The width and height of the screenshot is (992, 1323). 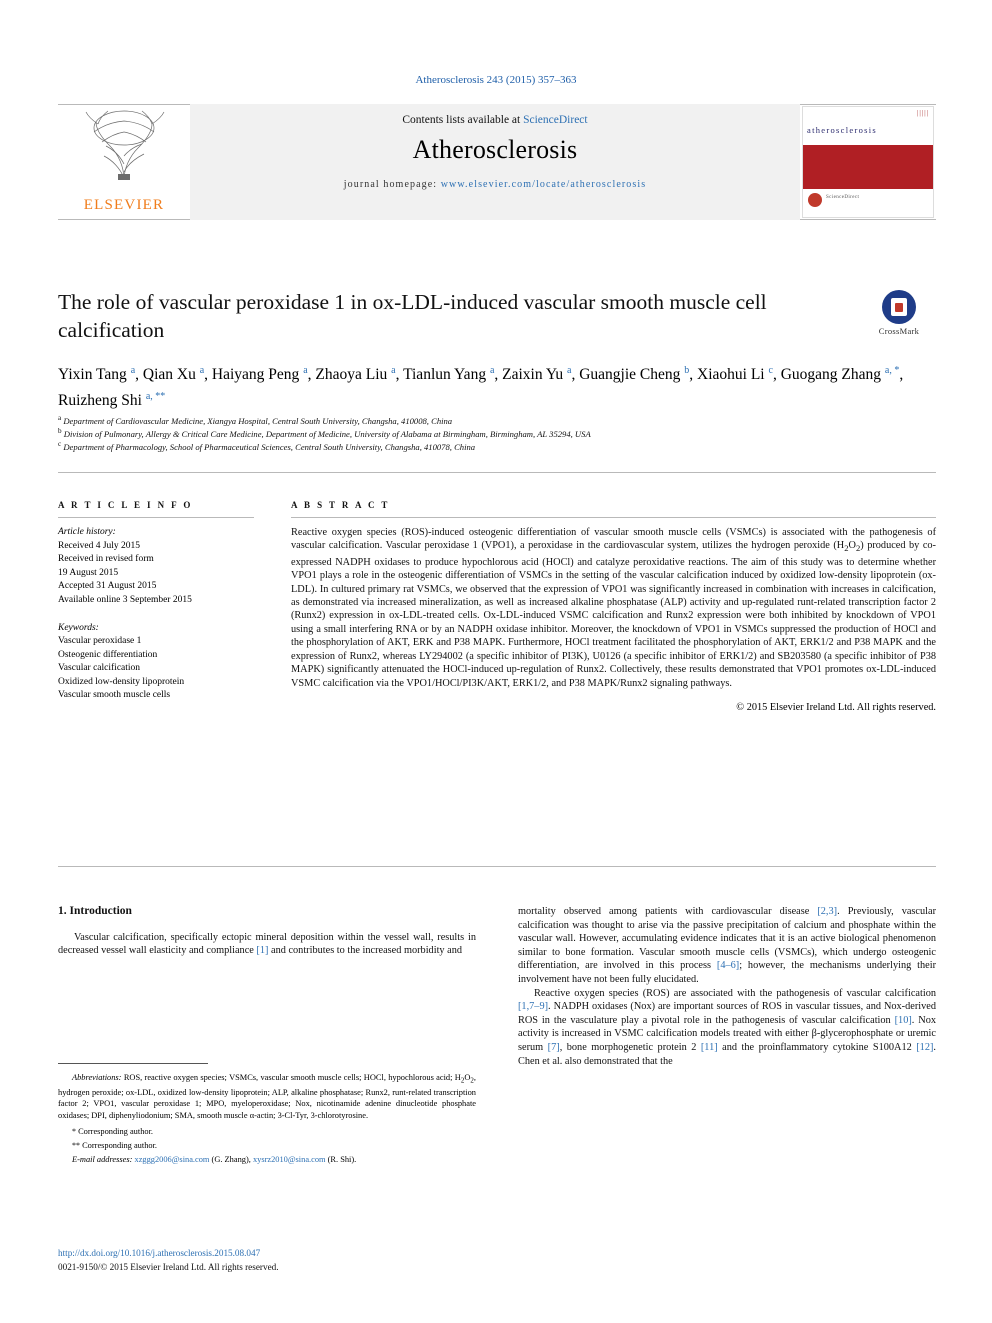 I want to click on asterisk-single-icon: *, so click(x=74, y=1132).